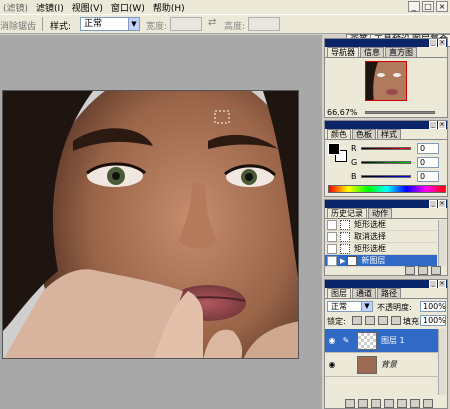 This screenshot has width=450, height=409. Describe the element at coordinates (414, 6) in the screenshot. I see `minimize-button: _` at that location.